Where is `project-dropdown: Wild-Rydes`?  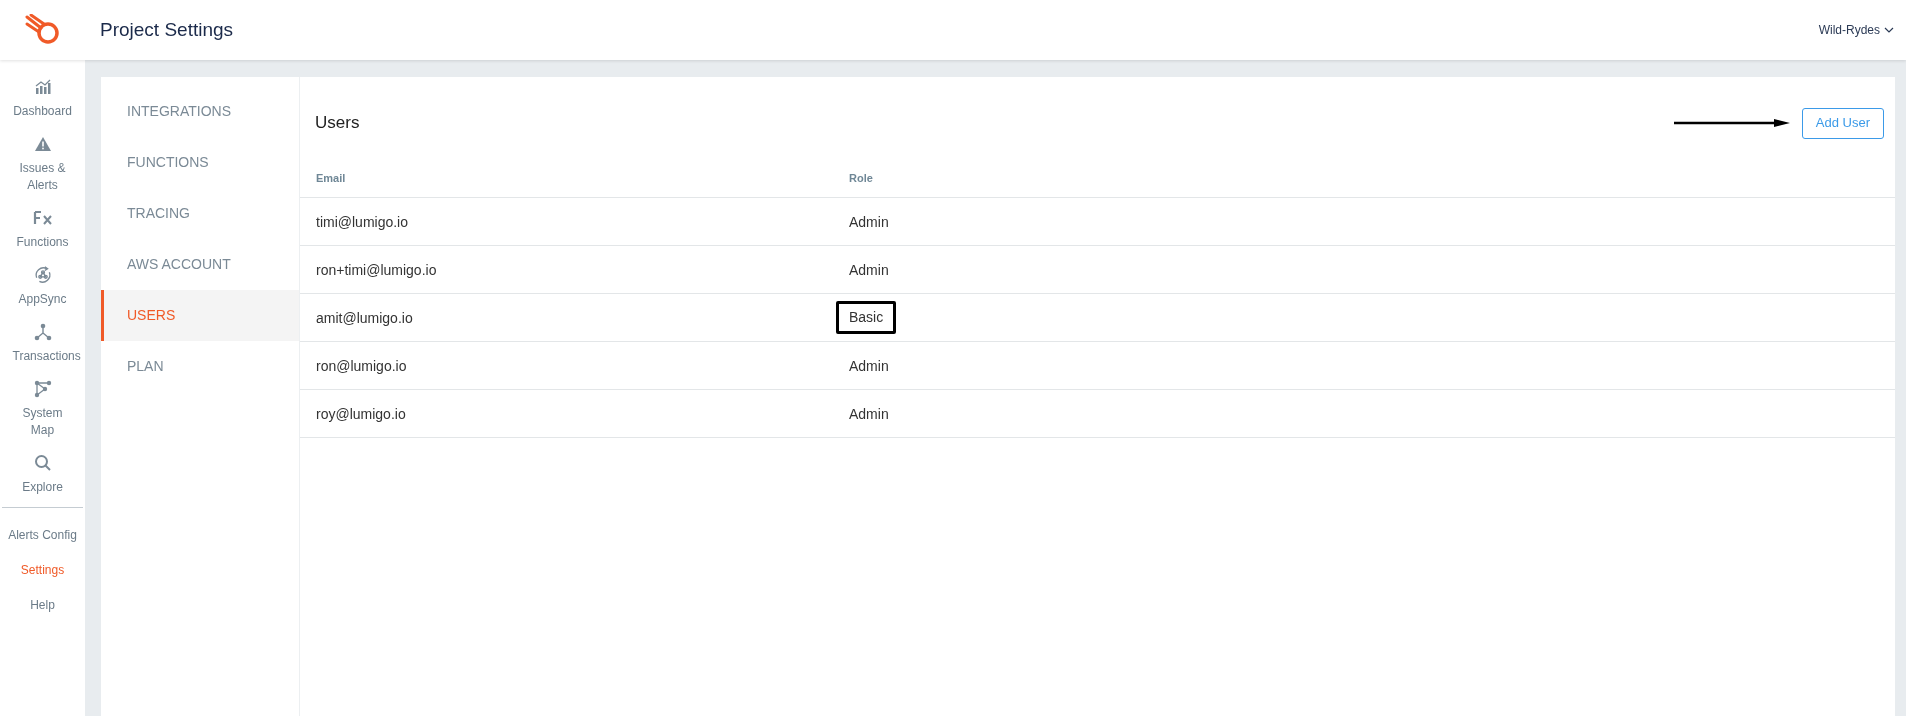
project-dropdown: Wild-Rydes is located at coordinates (1856, 30).